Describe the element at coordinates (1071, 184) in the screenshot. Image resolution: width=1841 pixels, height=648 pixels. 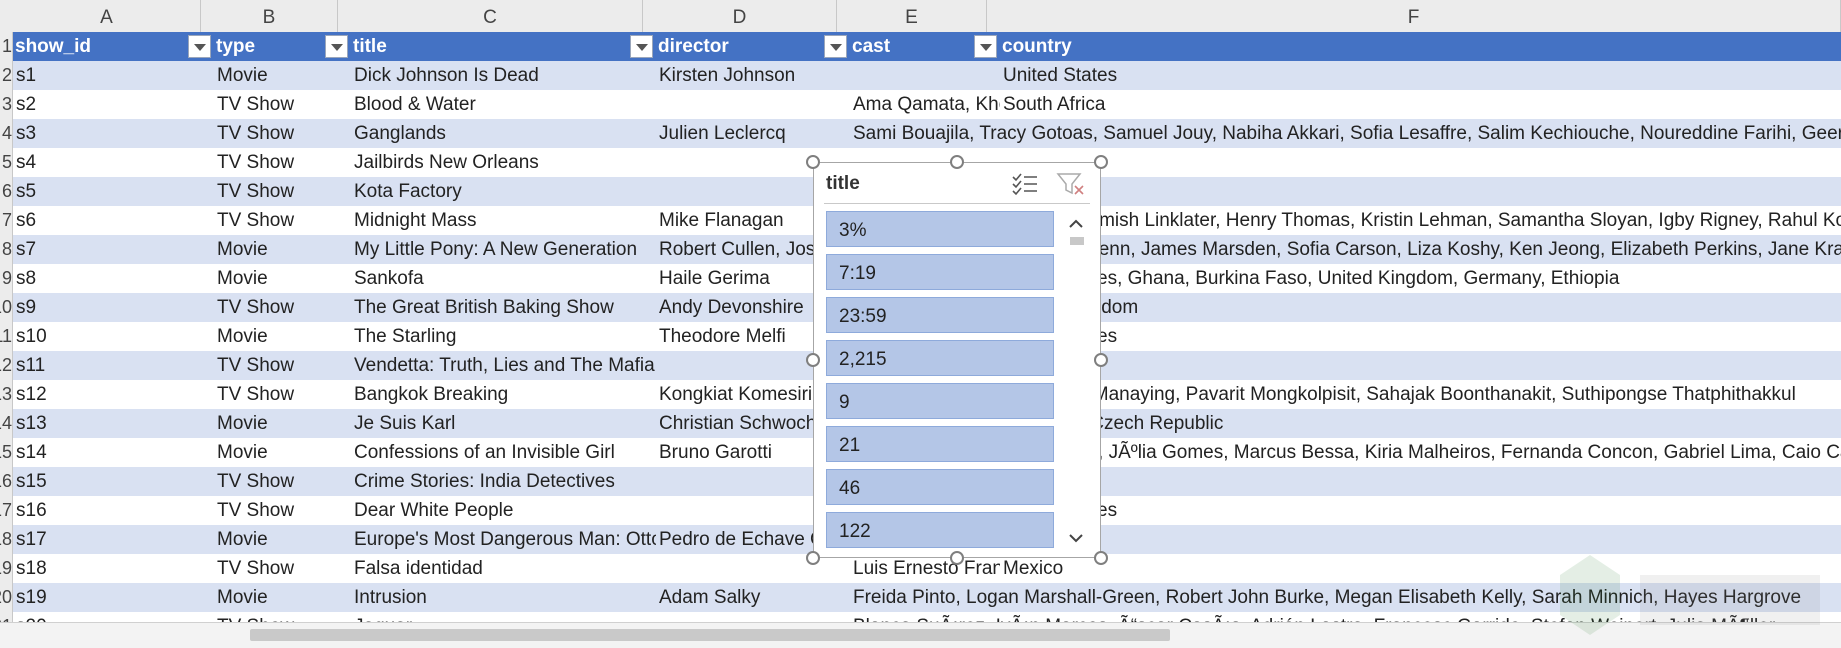
I see `clear-filter-icon` at that location.